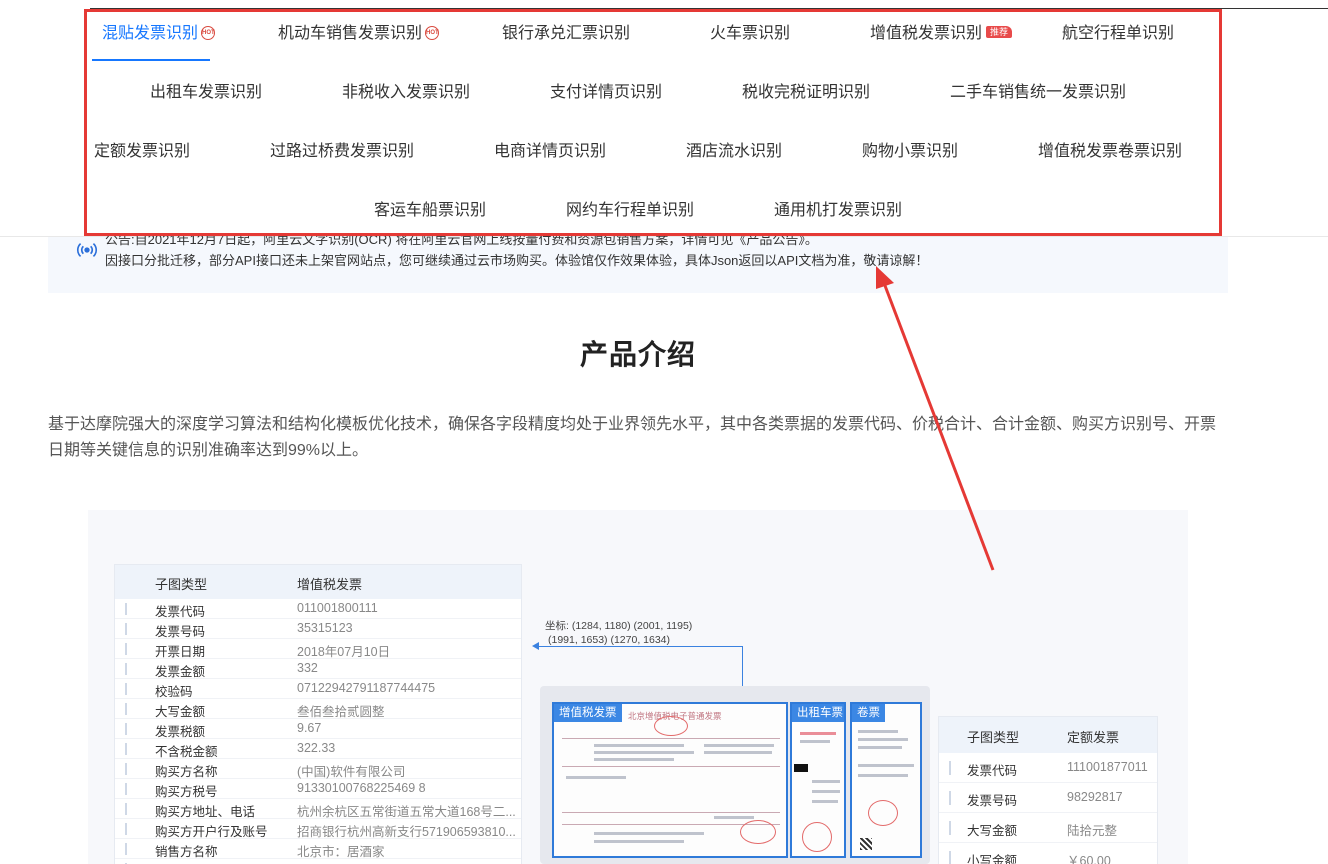  I want to click on tab-used-car-invoice: 二手车销售统一发票识别, so click(1038, 93).